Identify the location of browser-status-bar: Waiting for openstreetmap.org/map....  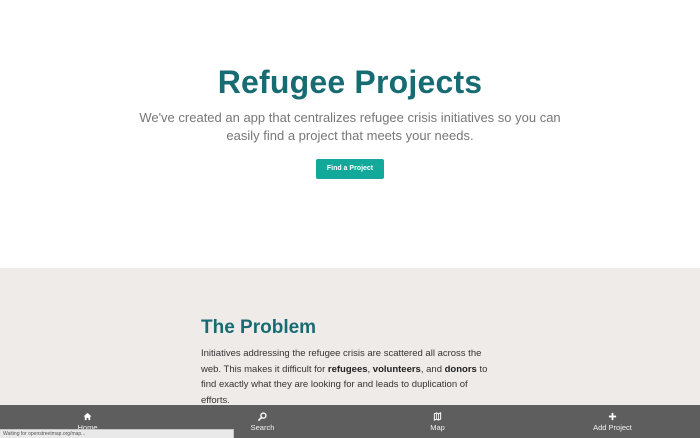
(117, 433).